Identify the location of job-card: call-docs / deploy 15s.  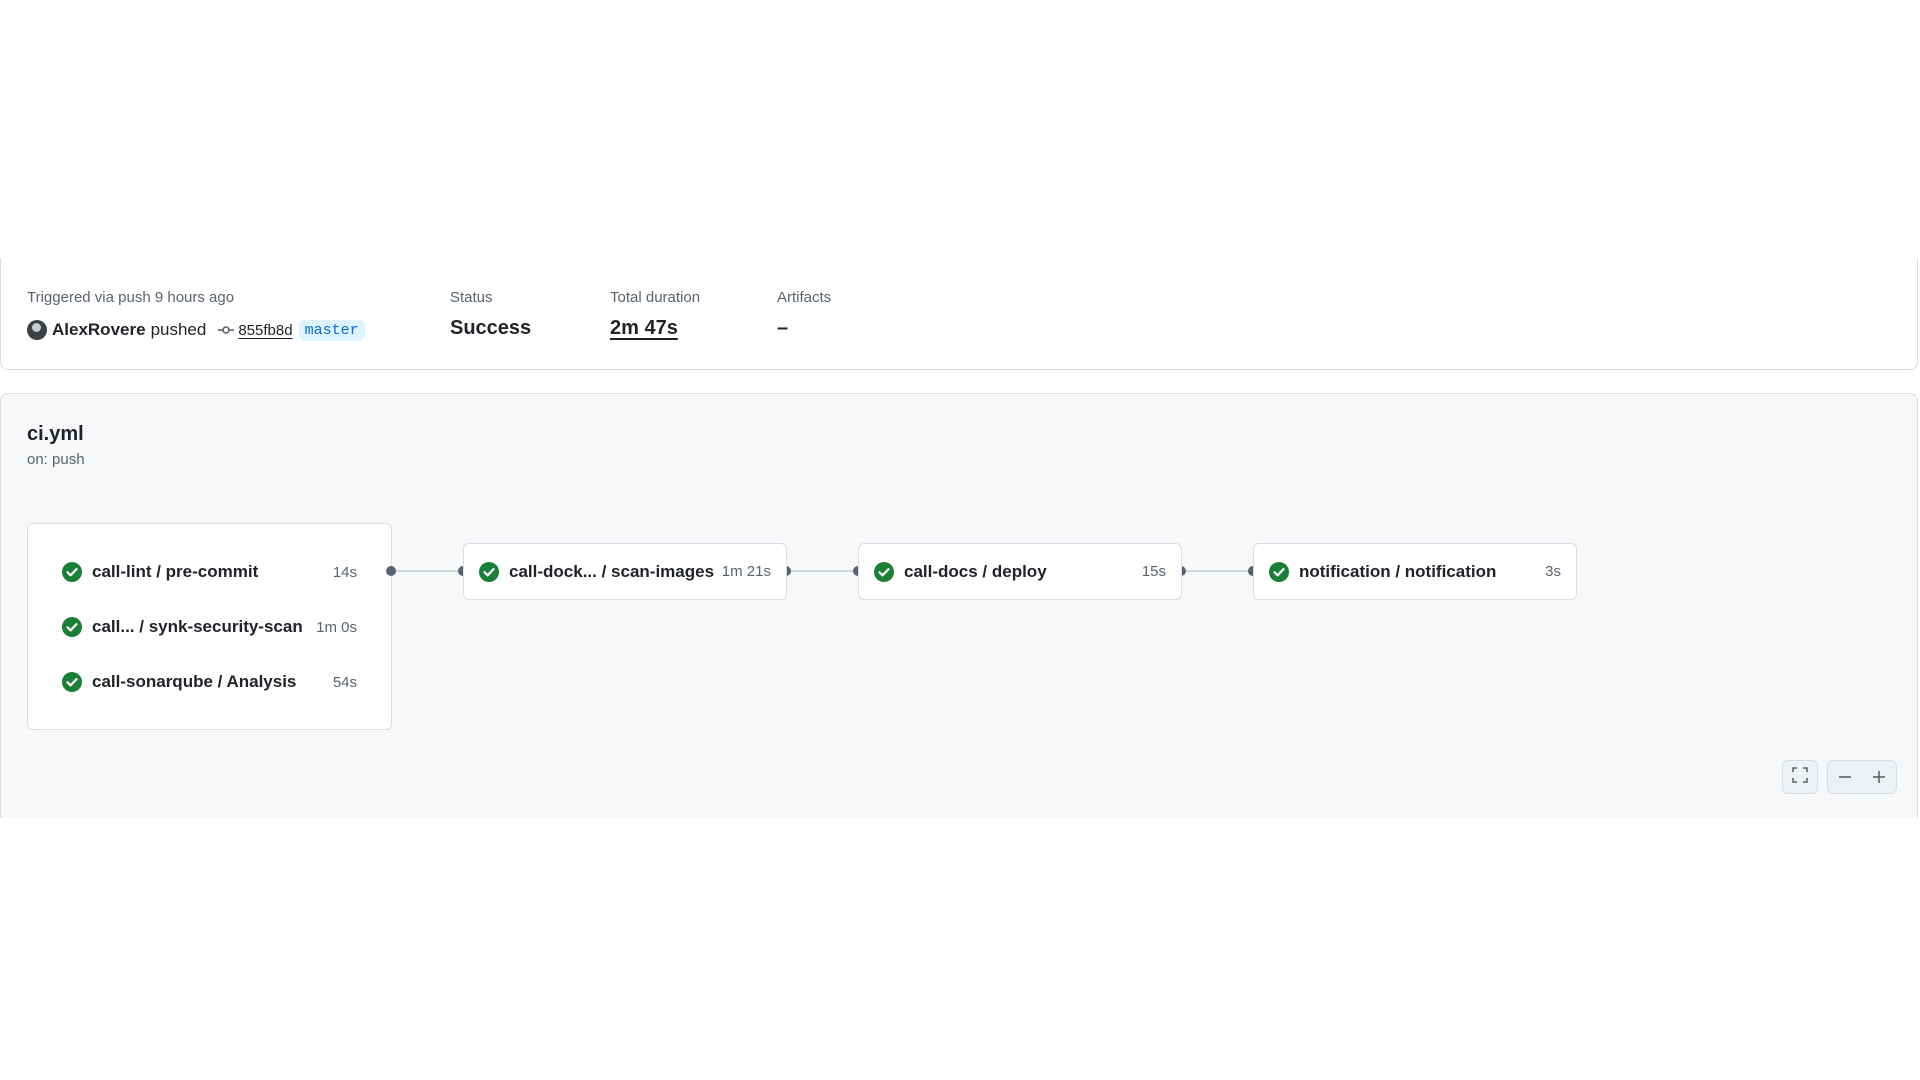
(1020, 571).